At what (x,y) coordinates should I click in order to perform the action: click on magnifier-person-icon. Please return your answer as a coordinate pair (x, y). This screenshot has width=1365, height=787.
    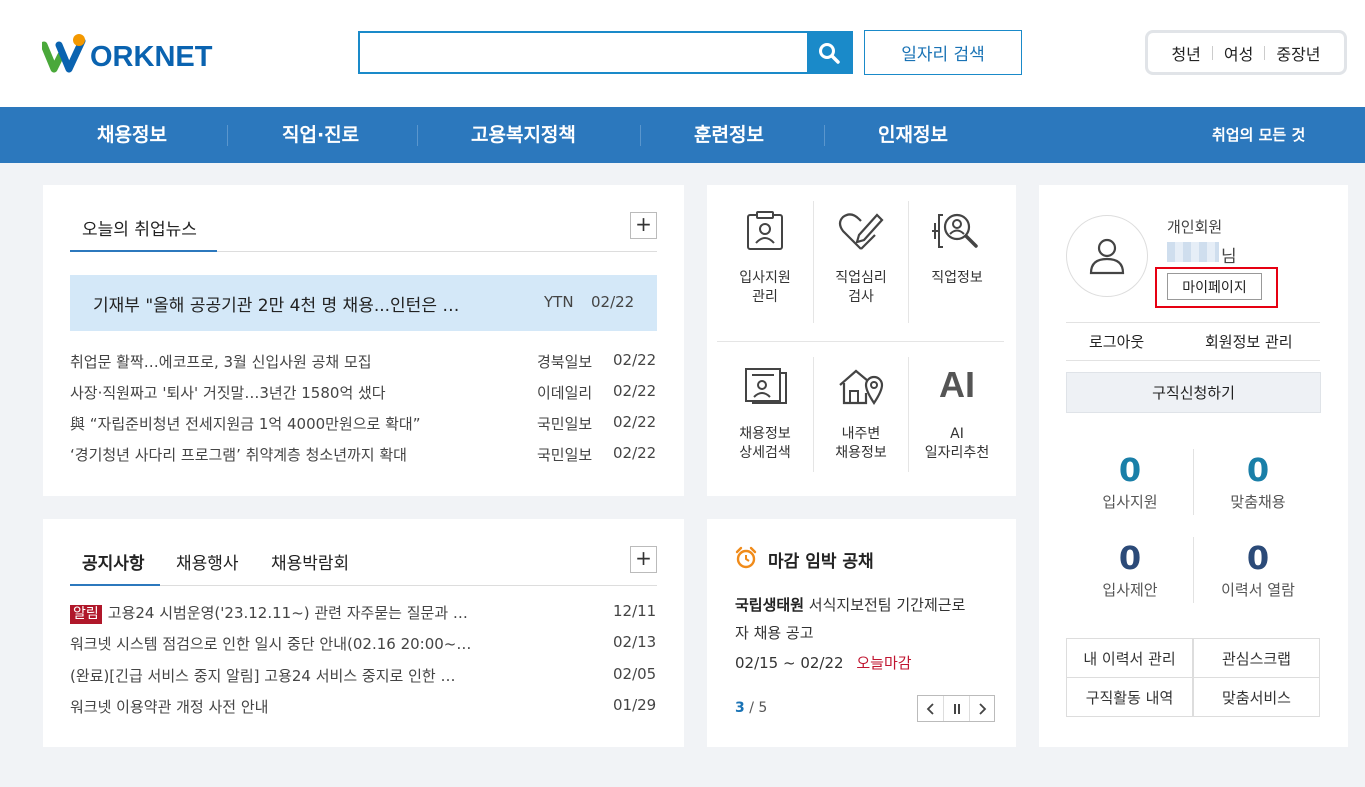
    Looking at the image, I should click on (957, 231).